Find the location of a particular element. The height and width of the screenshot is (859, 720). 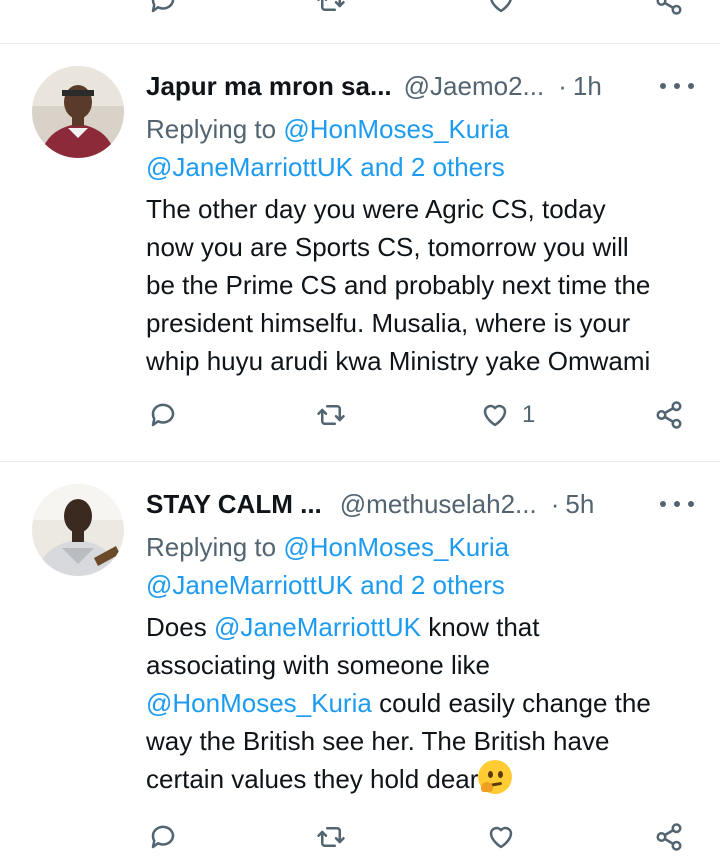

tweet-actions: 1 is located at coordinates (360, 420).